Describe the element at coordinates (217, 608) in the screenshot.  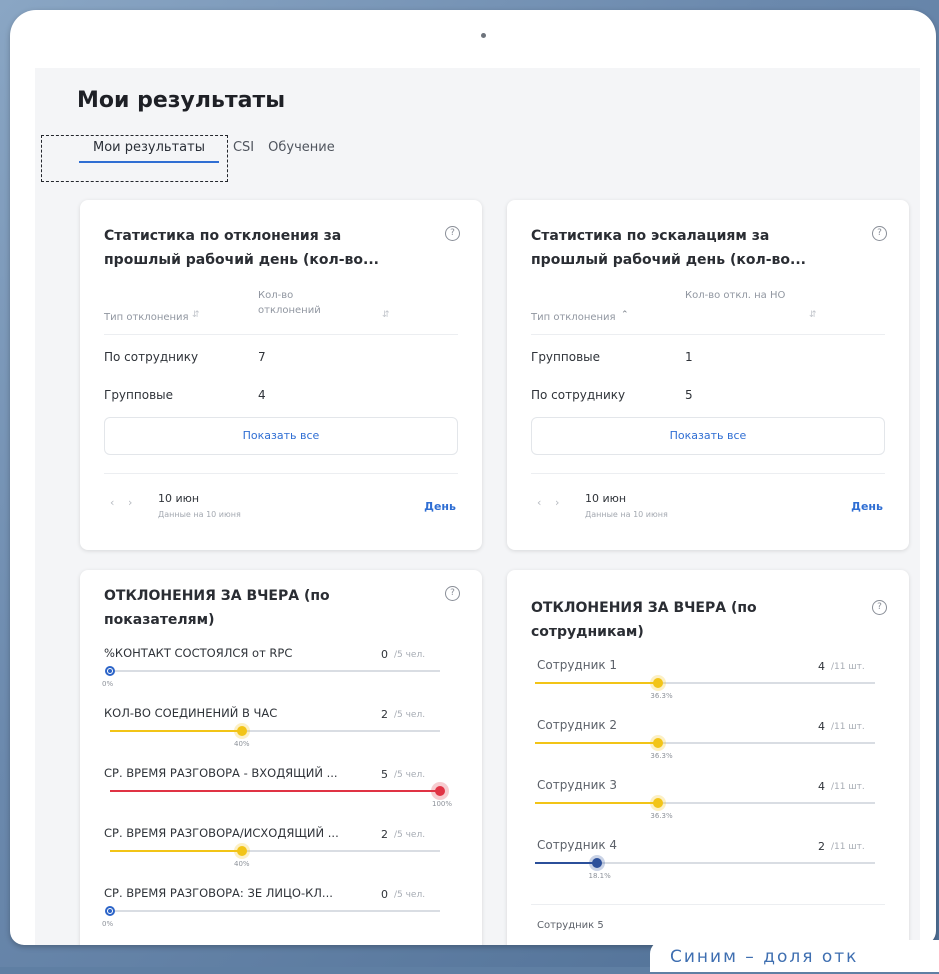
I see `card-title: ОТКЛОНЕНИЯ ЗА ВЧЕРА (по показателям)` at that location.